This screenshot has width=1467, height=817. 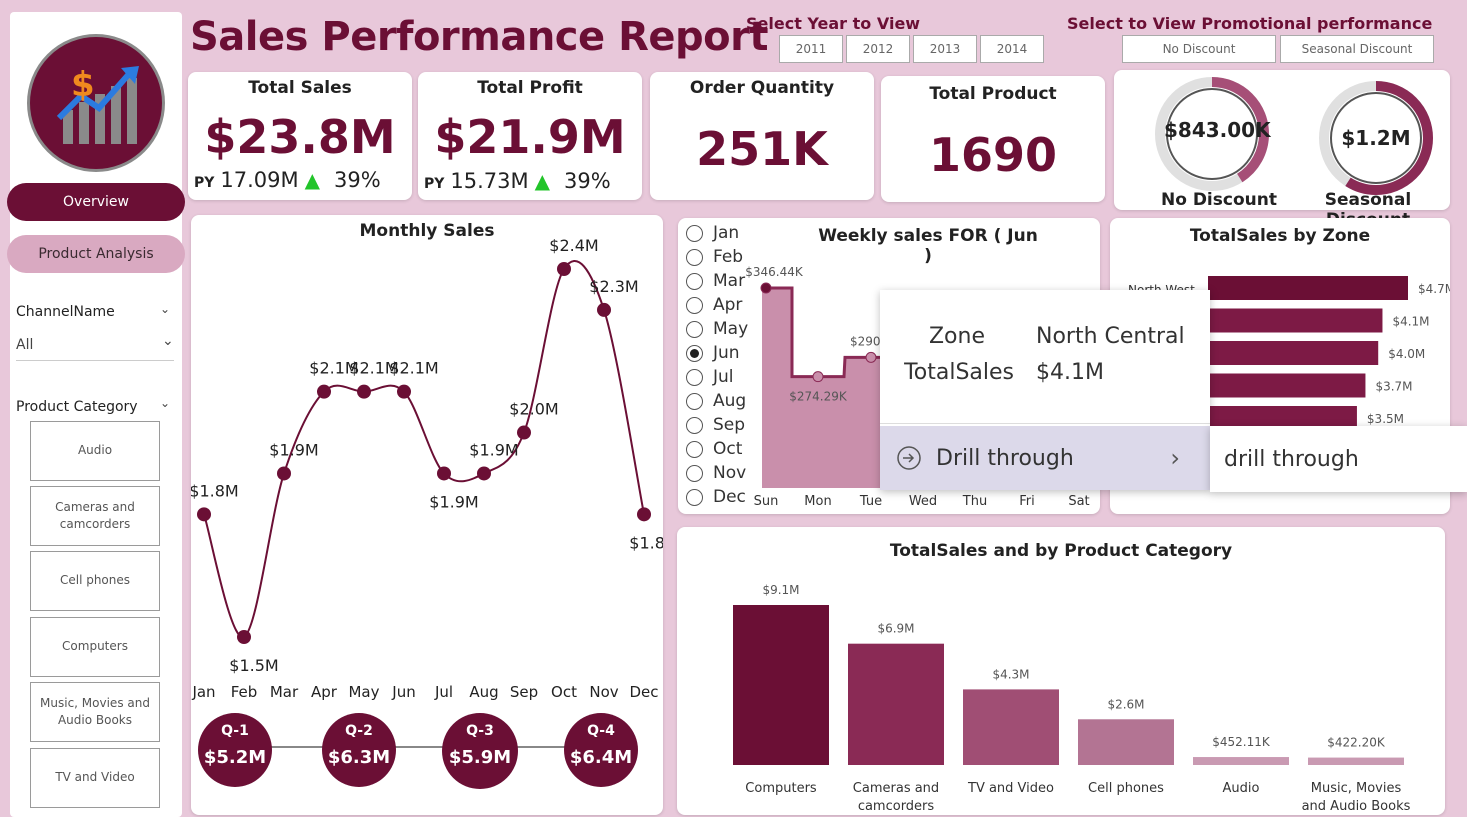 What do you see at coordinates (956, 336) in the screenshot?
I see `tooltip-zone-key: Zone` at bounding box center [956, 336].